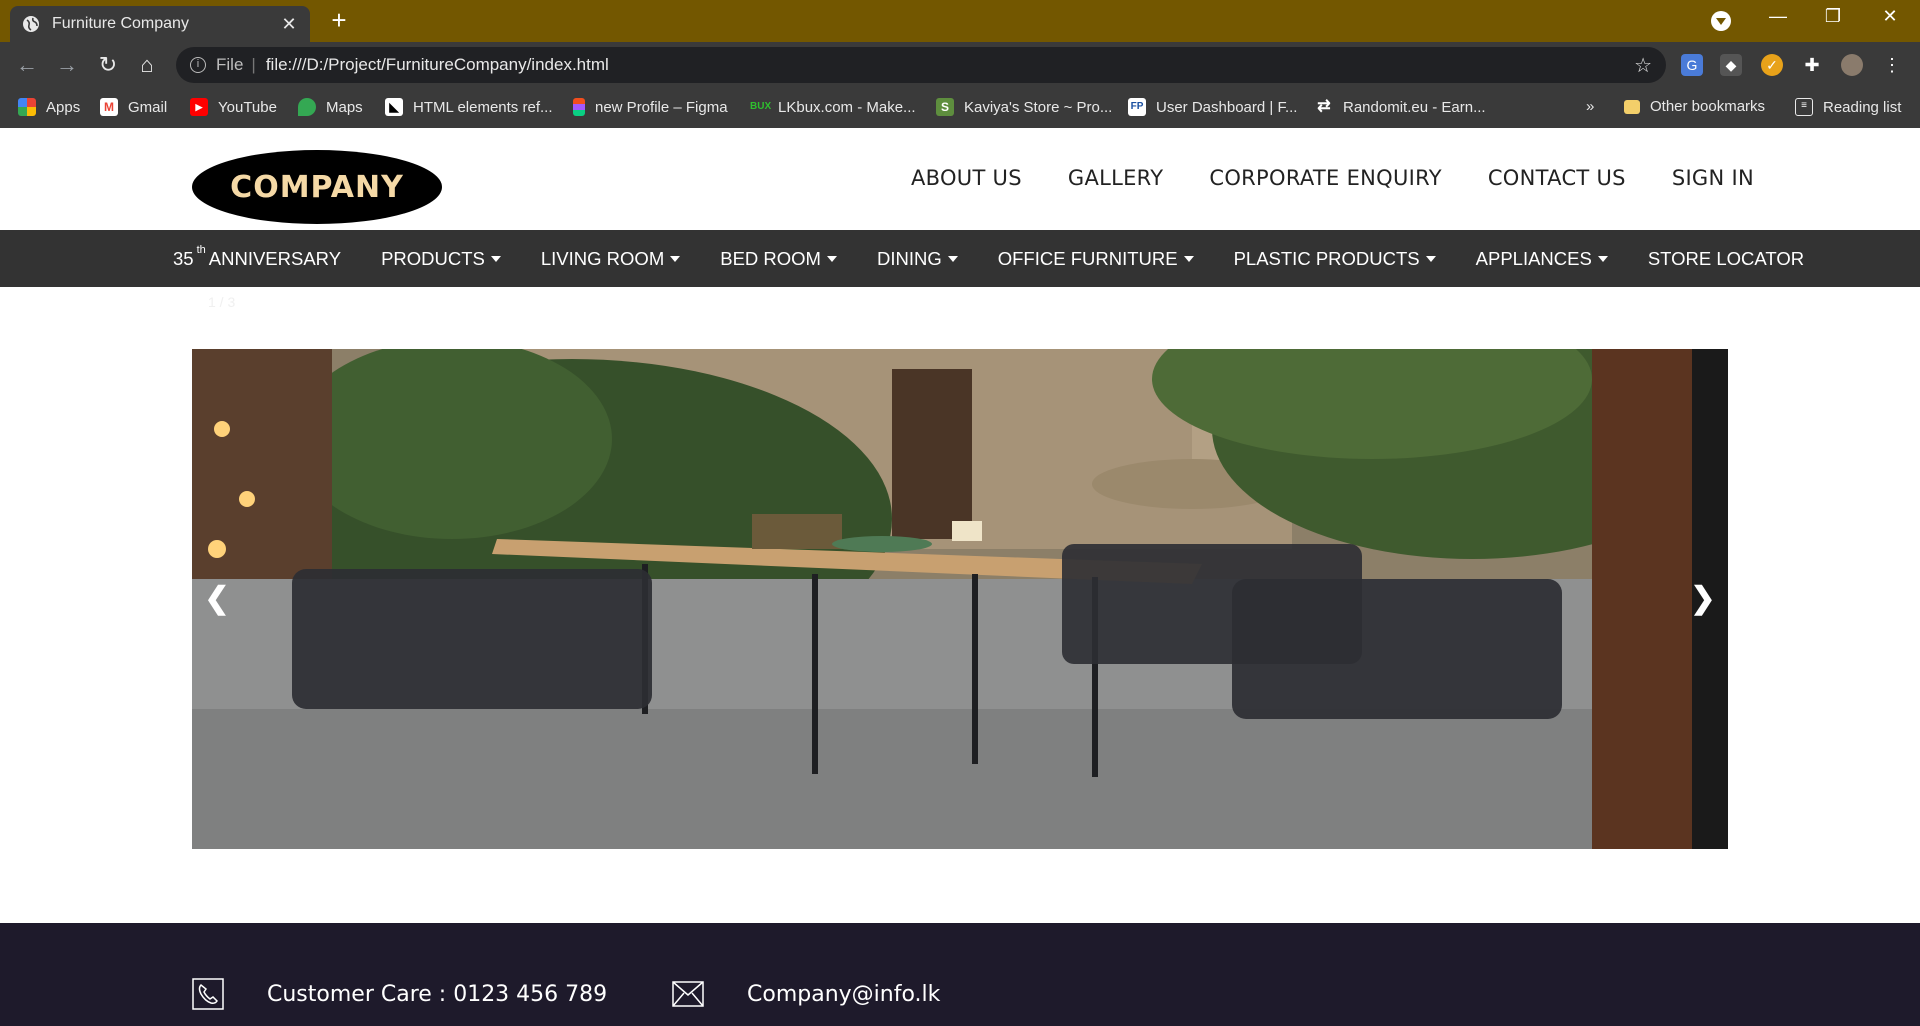 The image size is (1920, 1026). I want to click on gmail-icon: M, so click(109, 107).